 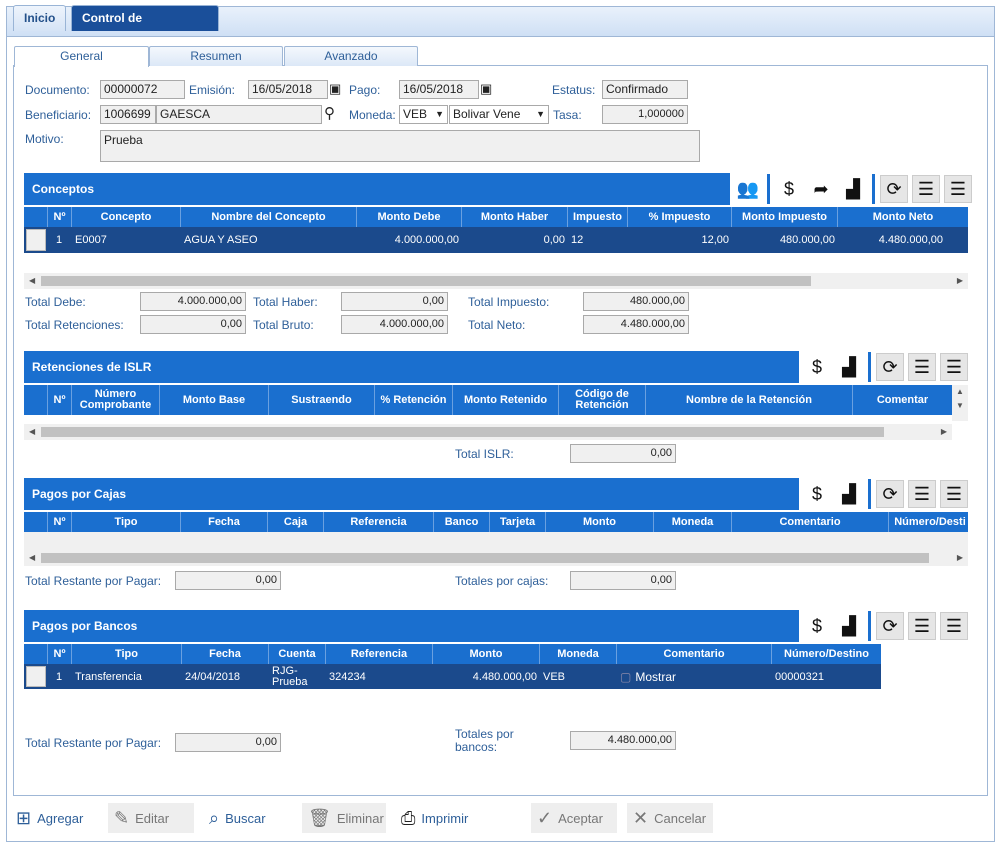 What do you see at coordinates (960, 405) in the screenshot?
I see `scroll-down-icon: ▼` at bounding box center [960, 405].